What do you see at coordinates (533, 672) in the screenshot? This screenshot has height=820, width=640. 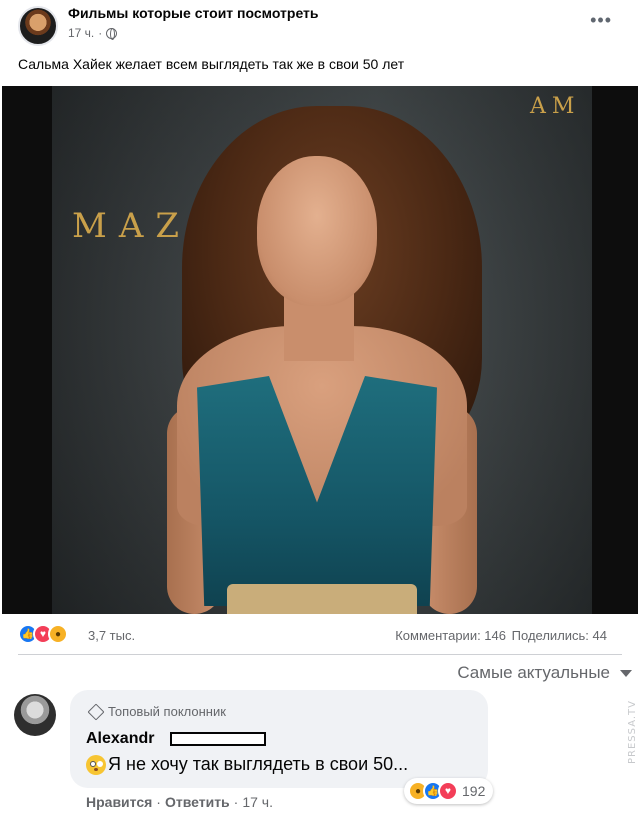 I see `sort-label: Самые актуальные` at bounding box center [533, 672].